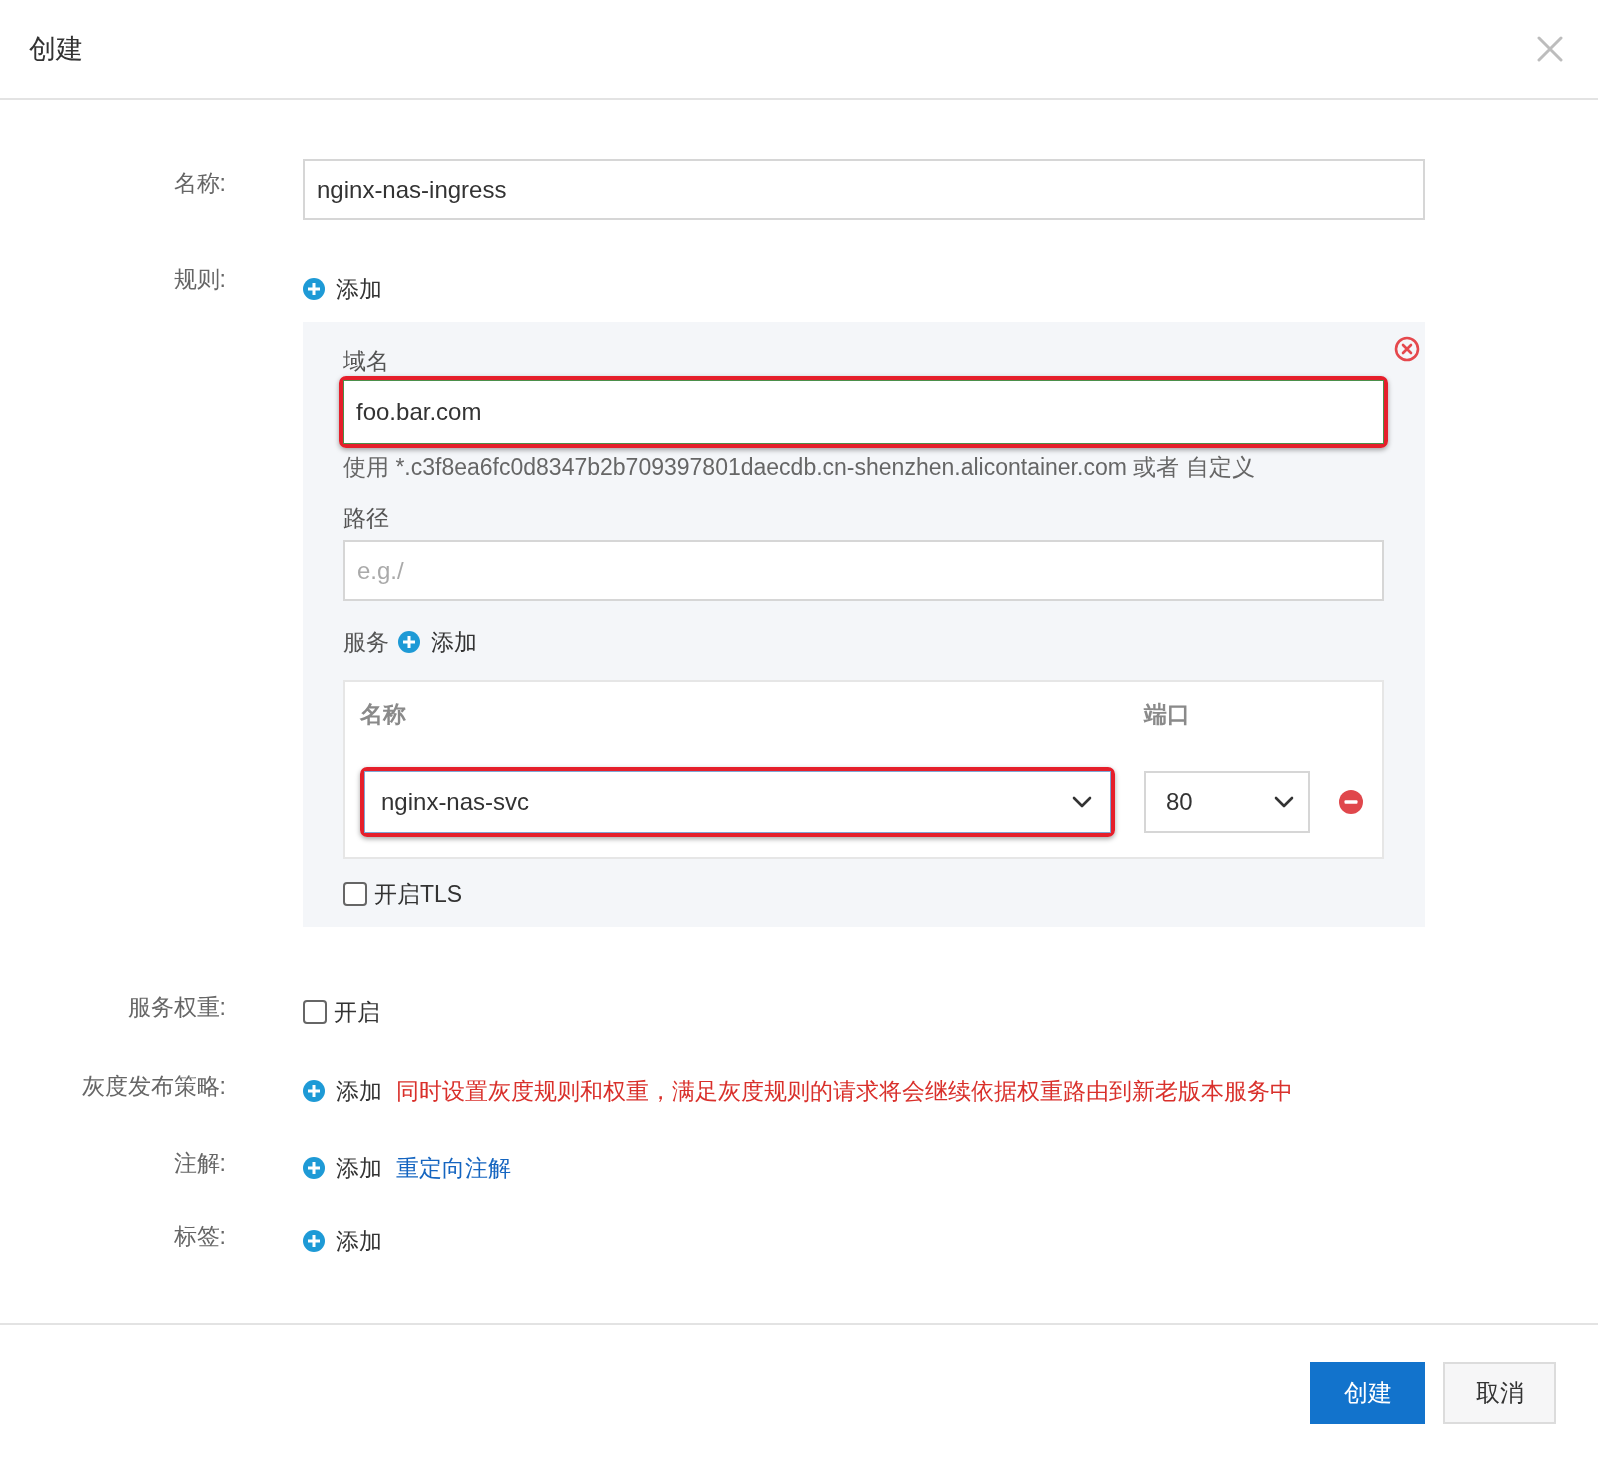 The image size is (1598, 1466). I want to click on redirect-annotation-link: 重定向注解, so click(453, 1168).